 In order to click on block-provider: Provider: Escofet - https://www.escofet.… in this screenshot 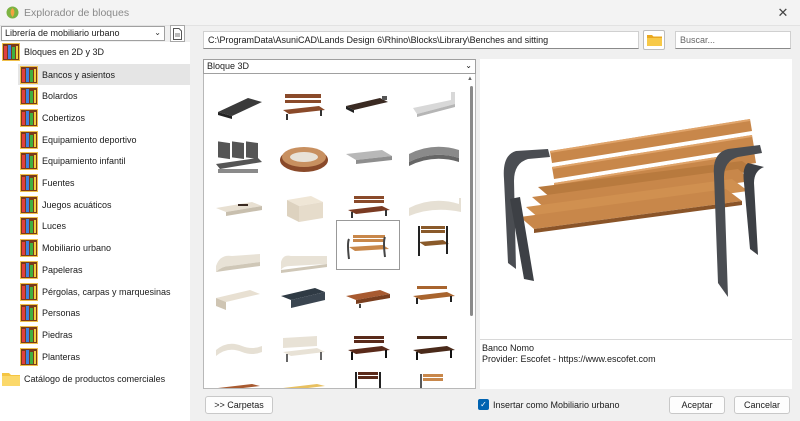, I will do `click(569, 359)`.